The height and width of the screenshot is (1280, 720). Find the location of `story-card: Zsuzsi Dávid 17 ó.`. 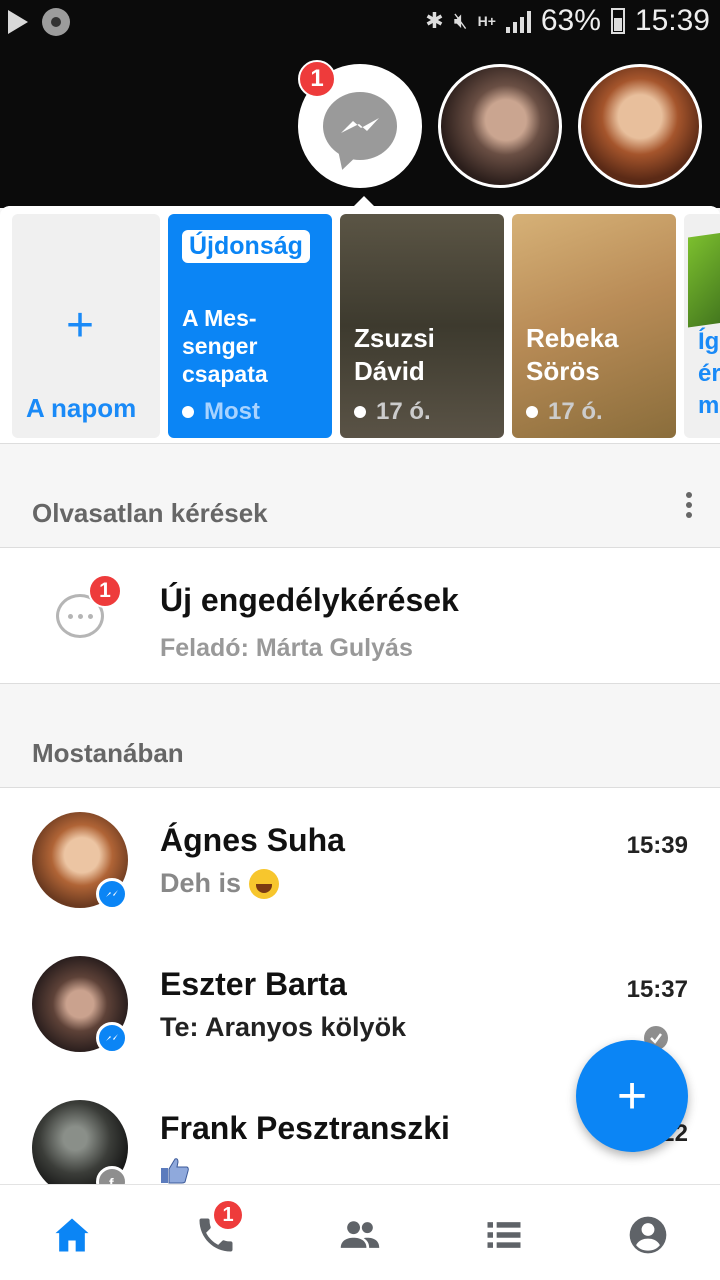

story-card: Zsuzsi Dávid 17 ó. is located at coordinates (422, 326).